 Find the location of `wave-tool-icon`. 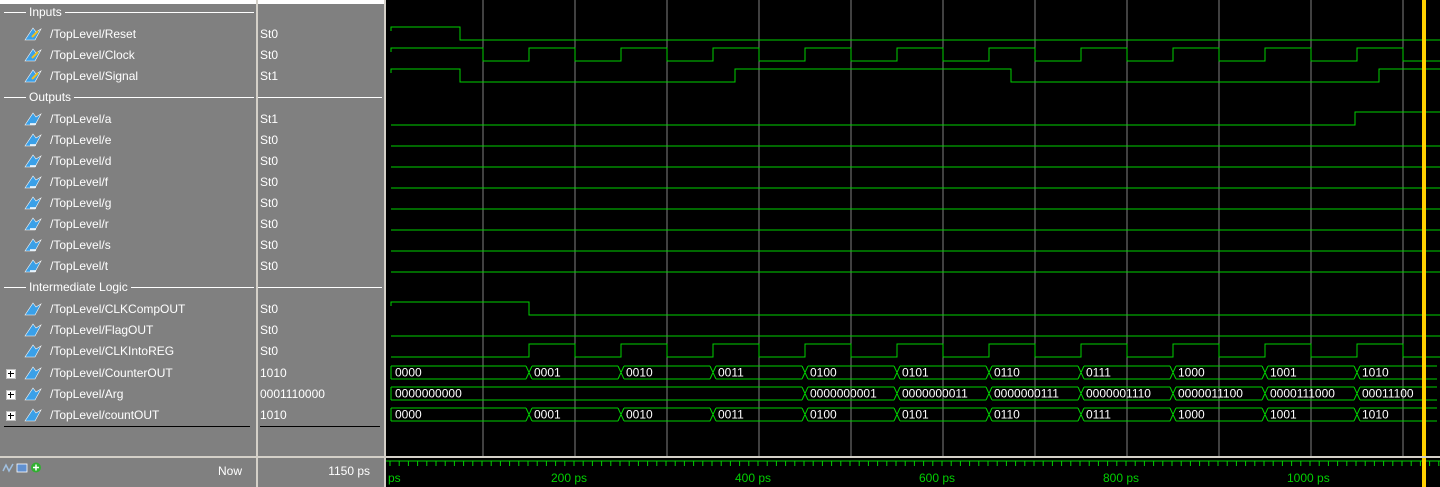

wave-tool-icon is located at coordinates (8, 467).